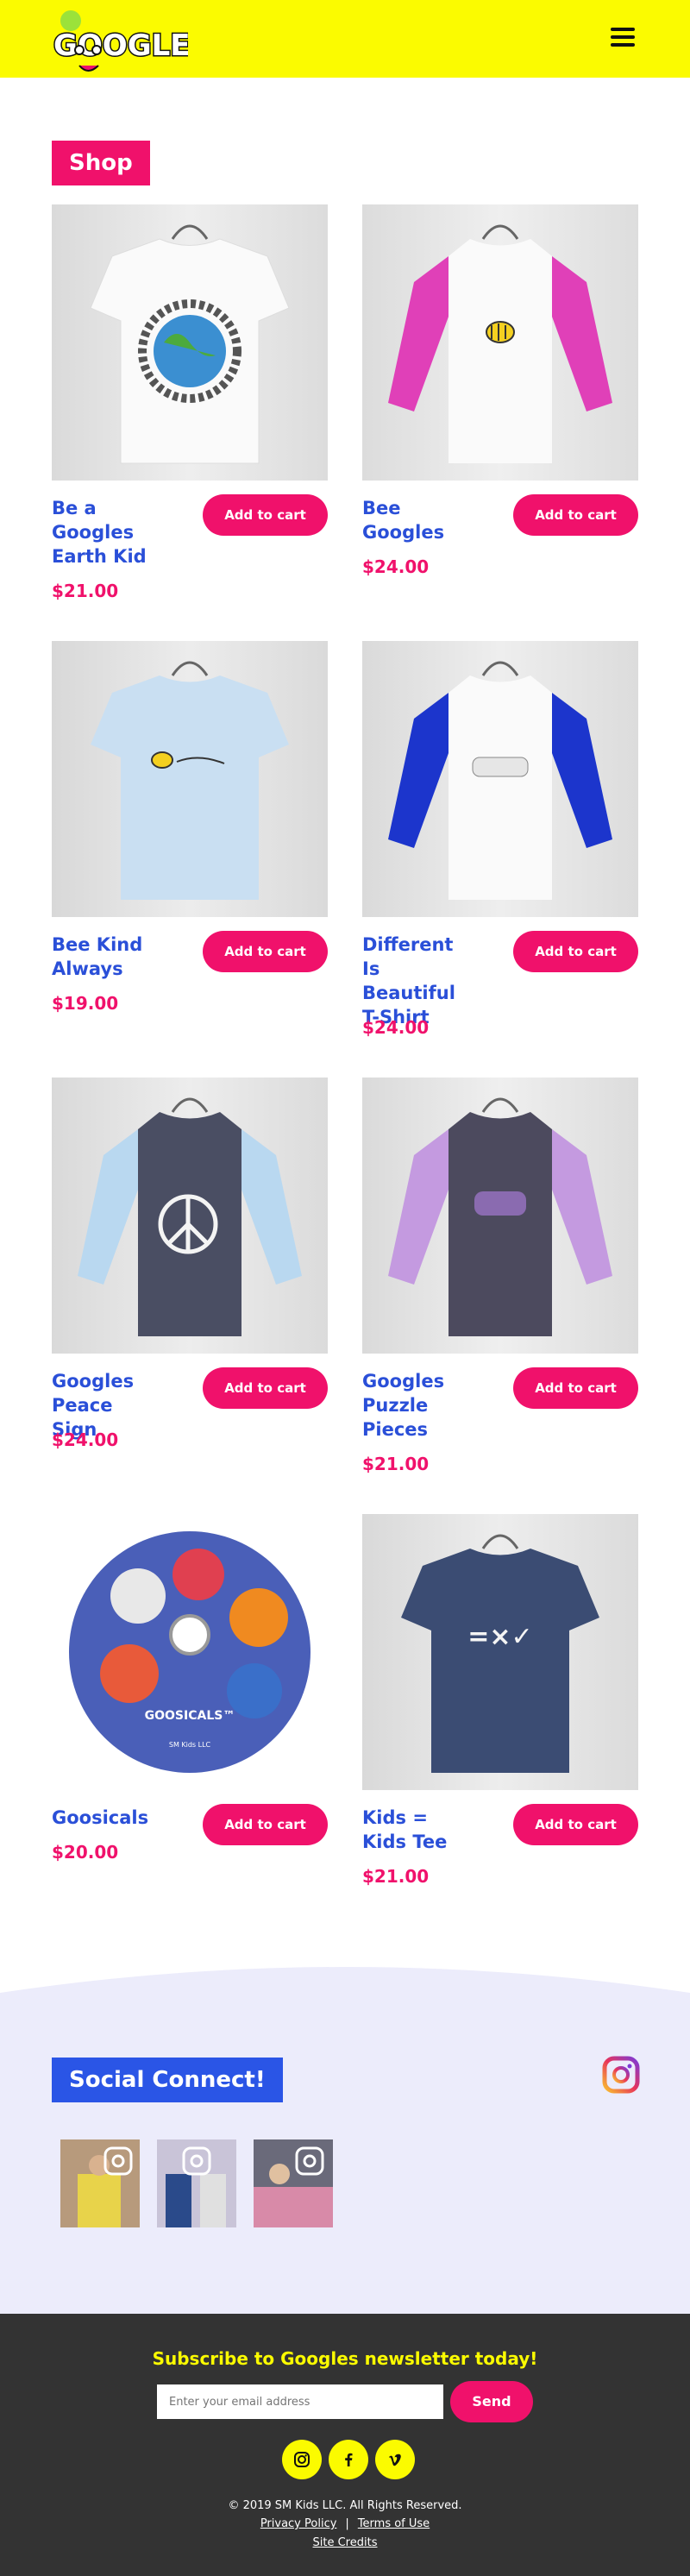 This screenshot has width=690, height=2576. I want to click on terms-of-use-link: Terms of Use, so click(394, 2523).